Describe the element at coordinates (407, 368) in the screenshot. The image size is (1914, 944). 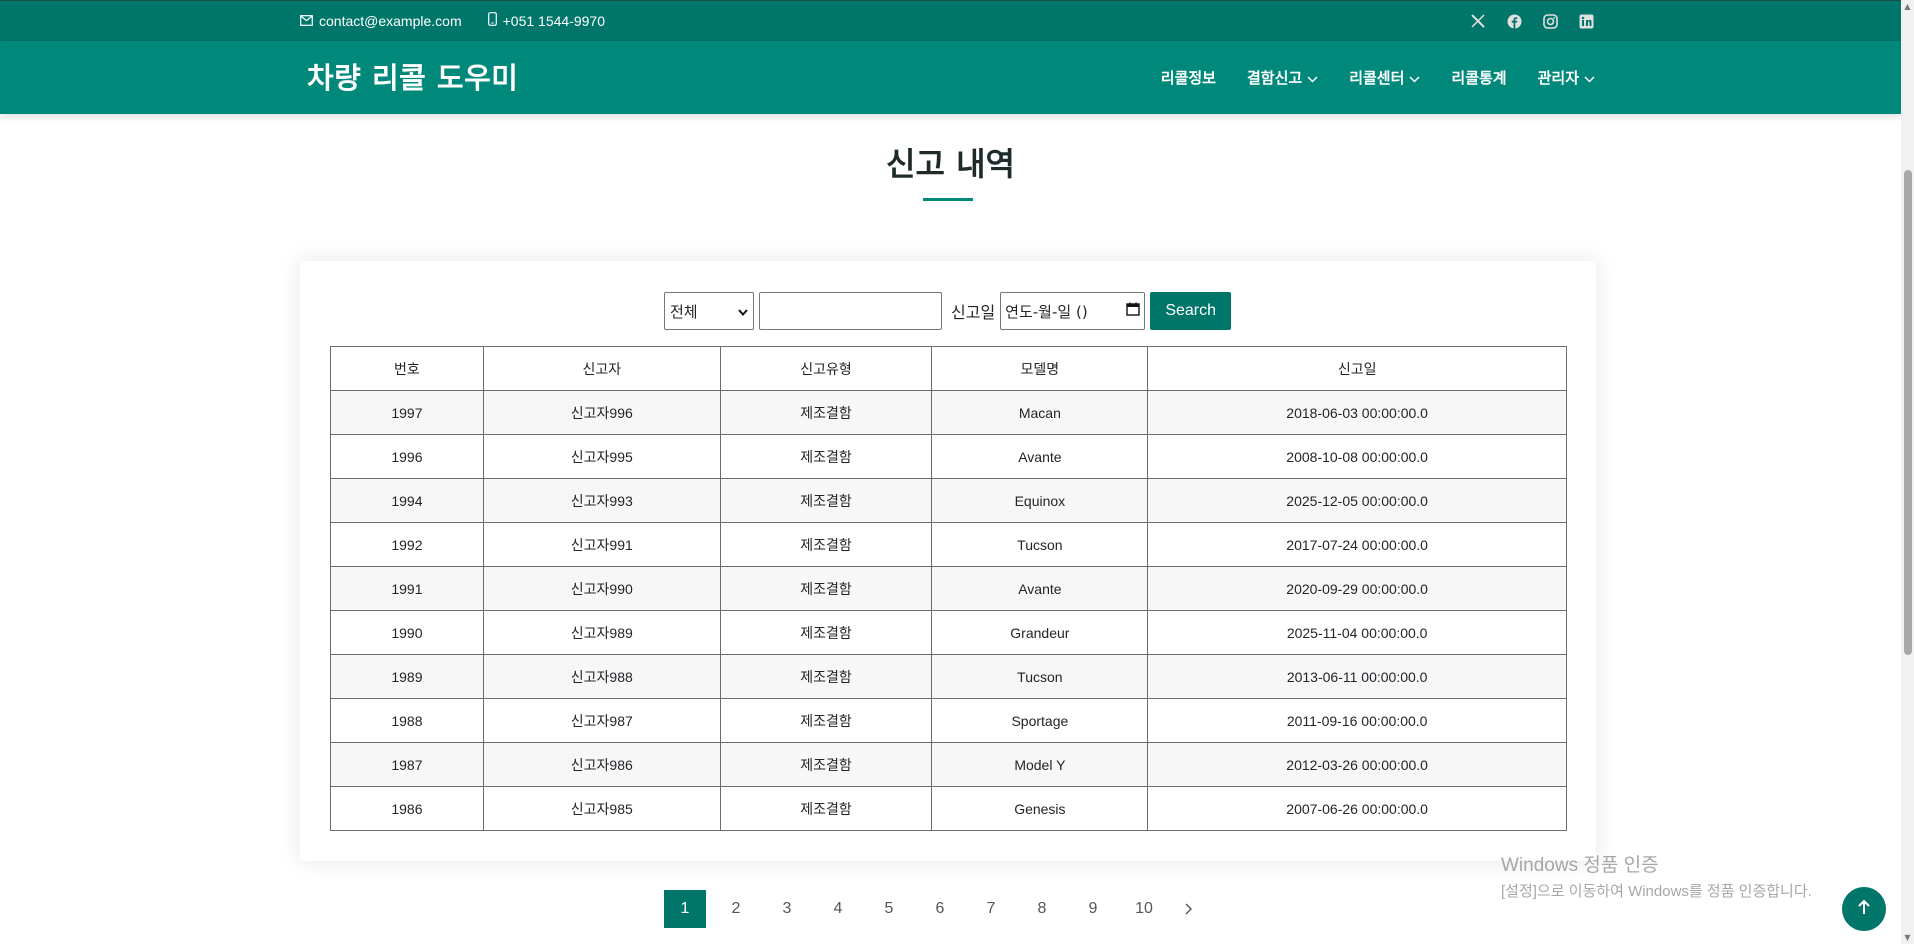
I see `column-header: 번호` at that location.